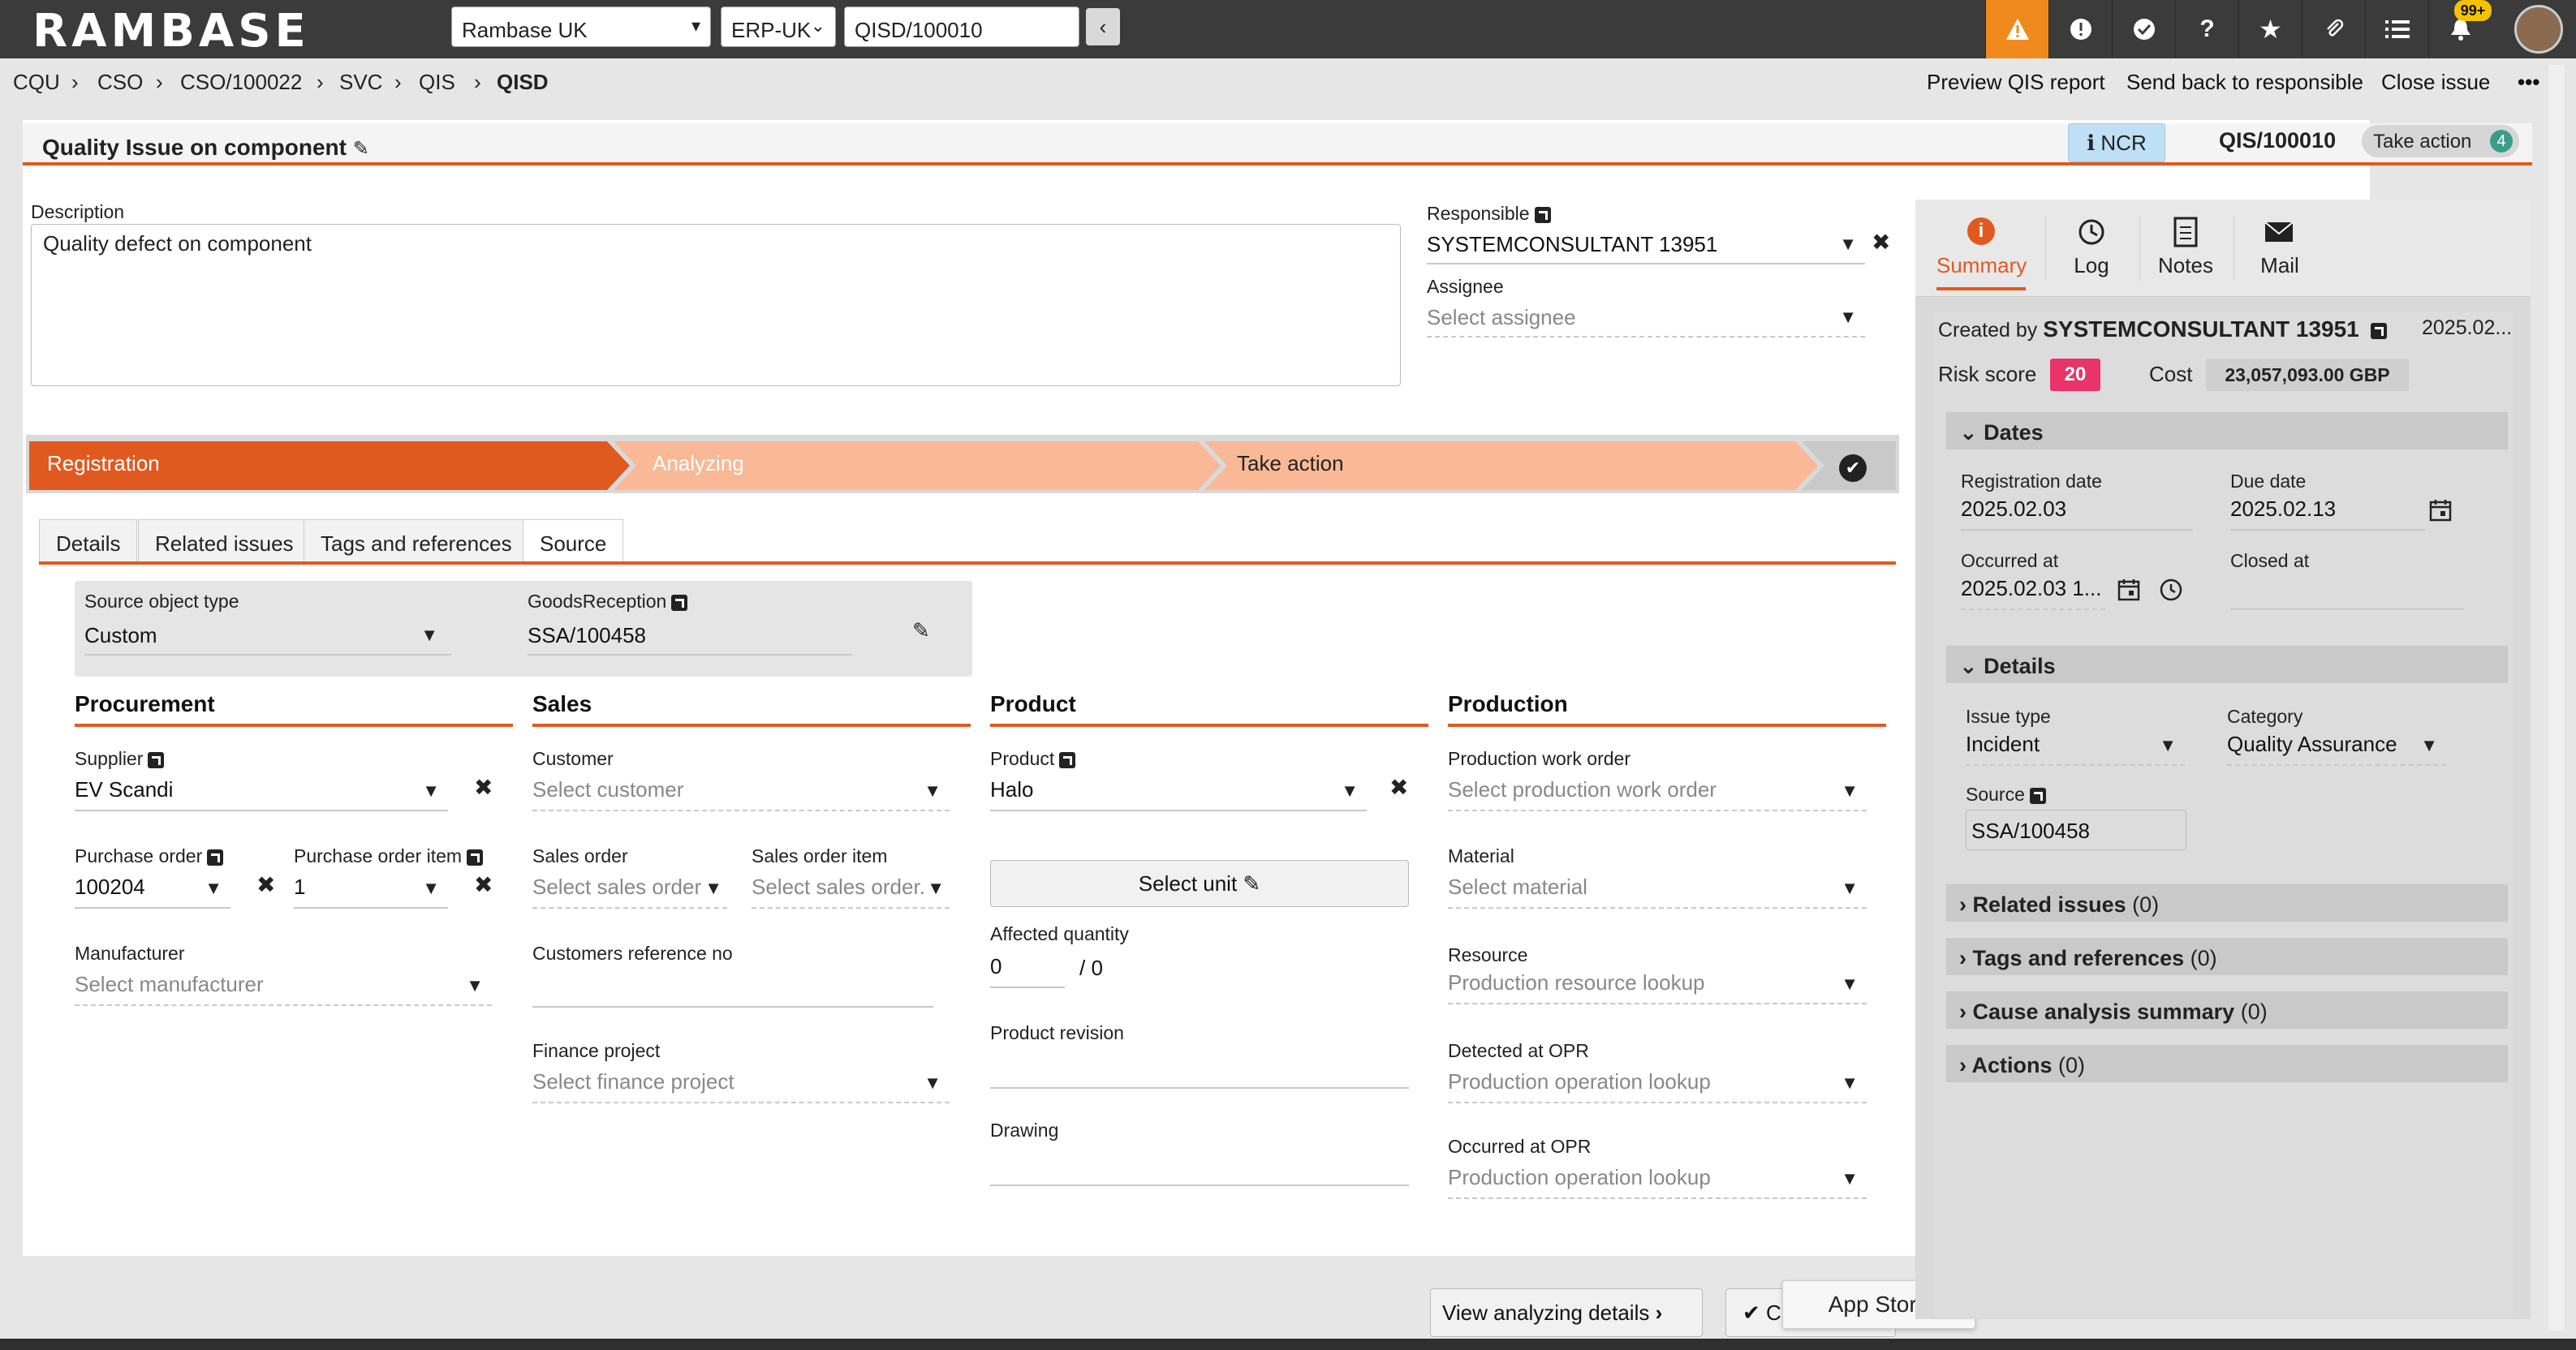  Describe the element at coordinates (1658, 794) in the screenshot. I see `production-work-order-select: Select production work order ▼` at that location.